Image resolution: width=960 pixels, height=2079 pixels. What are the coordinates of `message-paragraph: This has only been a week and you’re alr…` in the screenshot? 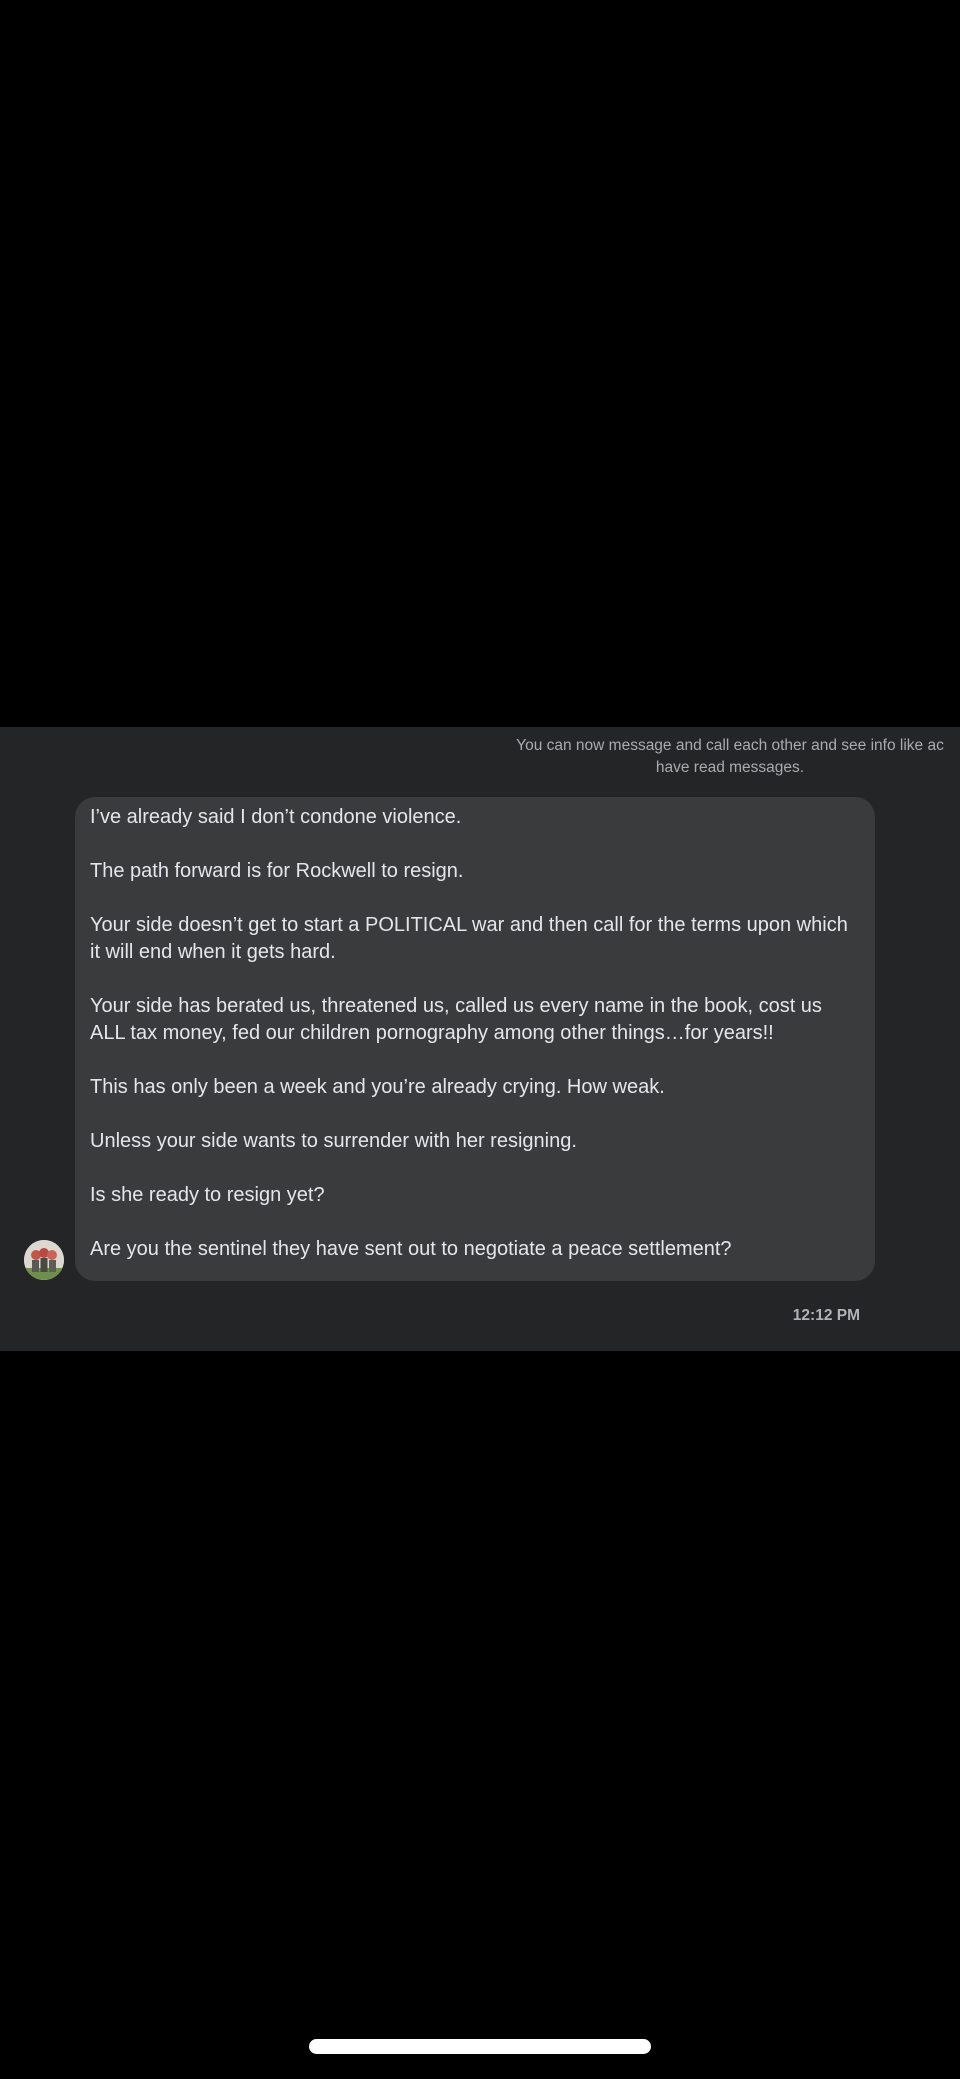 It's located at (377, 1087).